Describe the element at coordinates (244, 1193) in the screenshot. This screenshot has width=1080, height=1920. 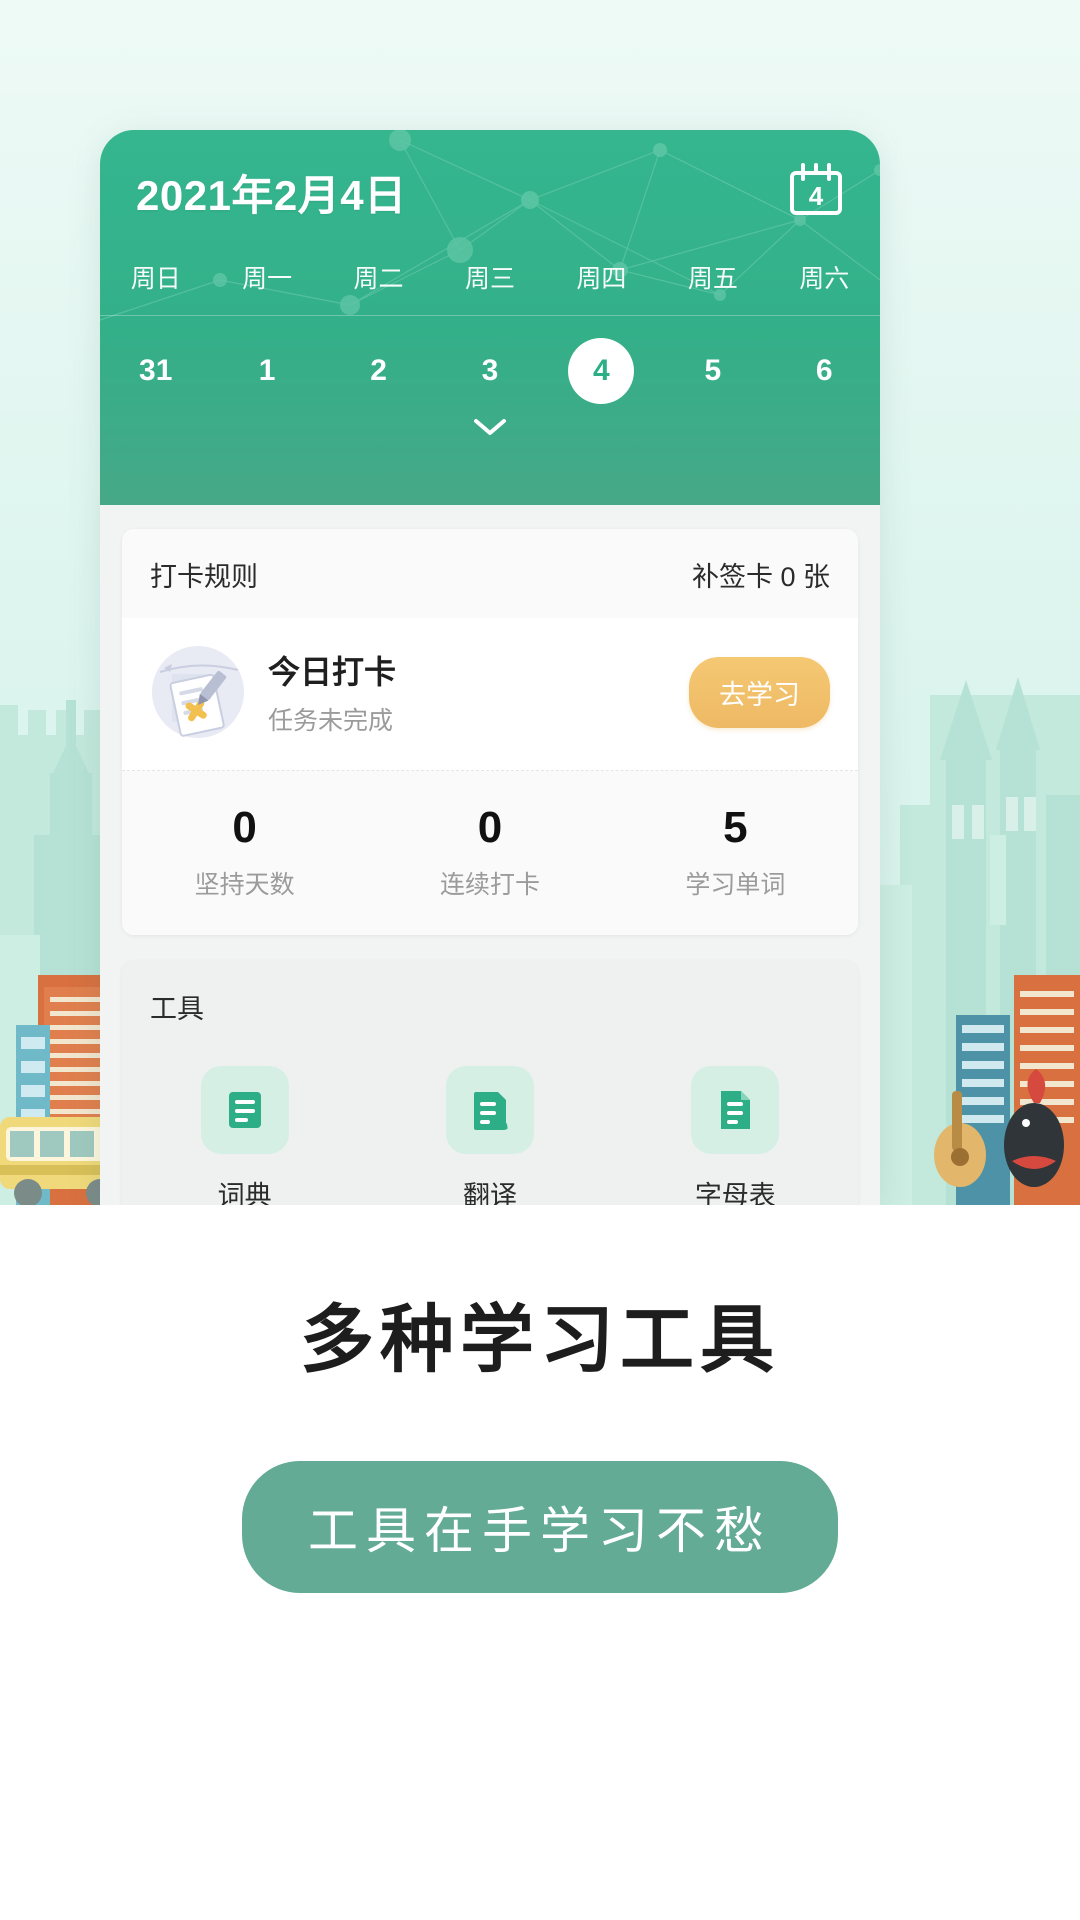
I see `tool-label: 词典` at that location.